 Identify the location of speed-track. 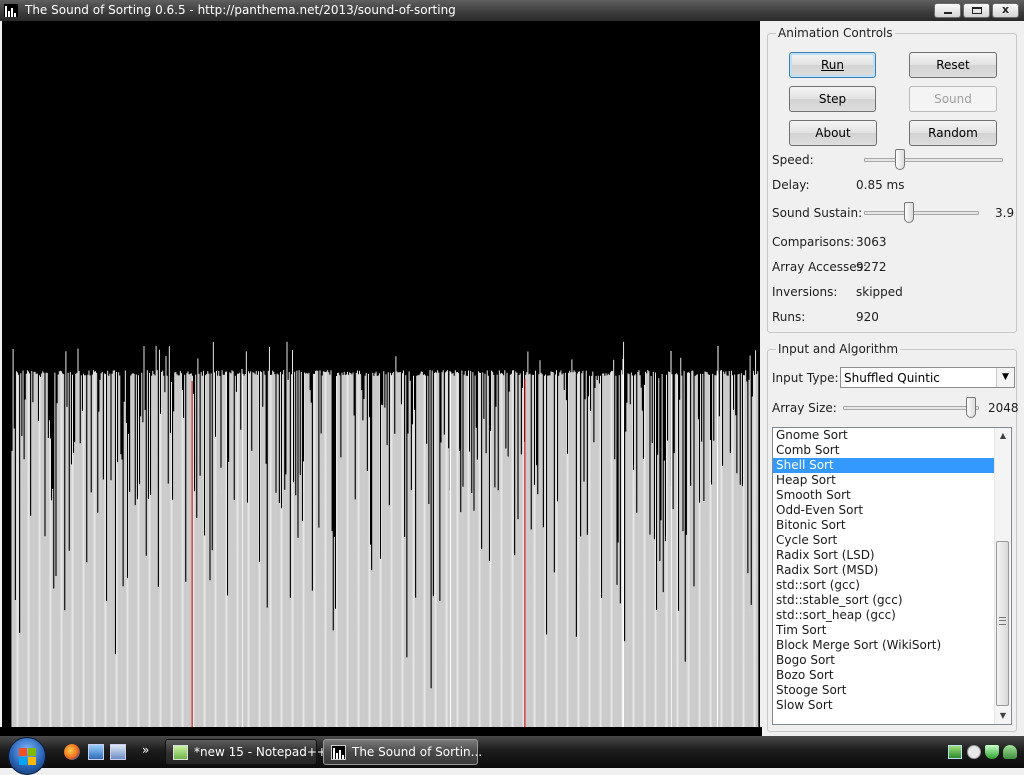
(933, 160).